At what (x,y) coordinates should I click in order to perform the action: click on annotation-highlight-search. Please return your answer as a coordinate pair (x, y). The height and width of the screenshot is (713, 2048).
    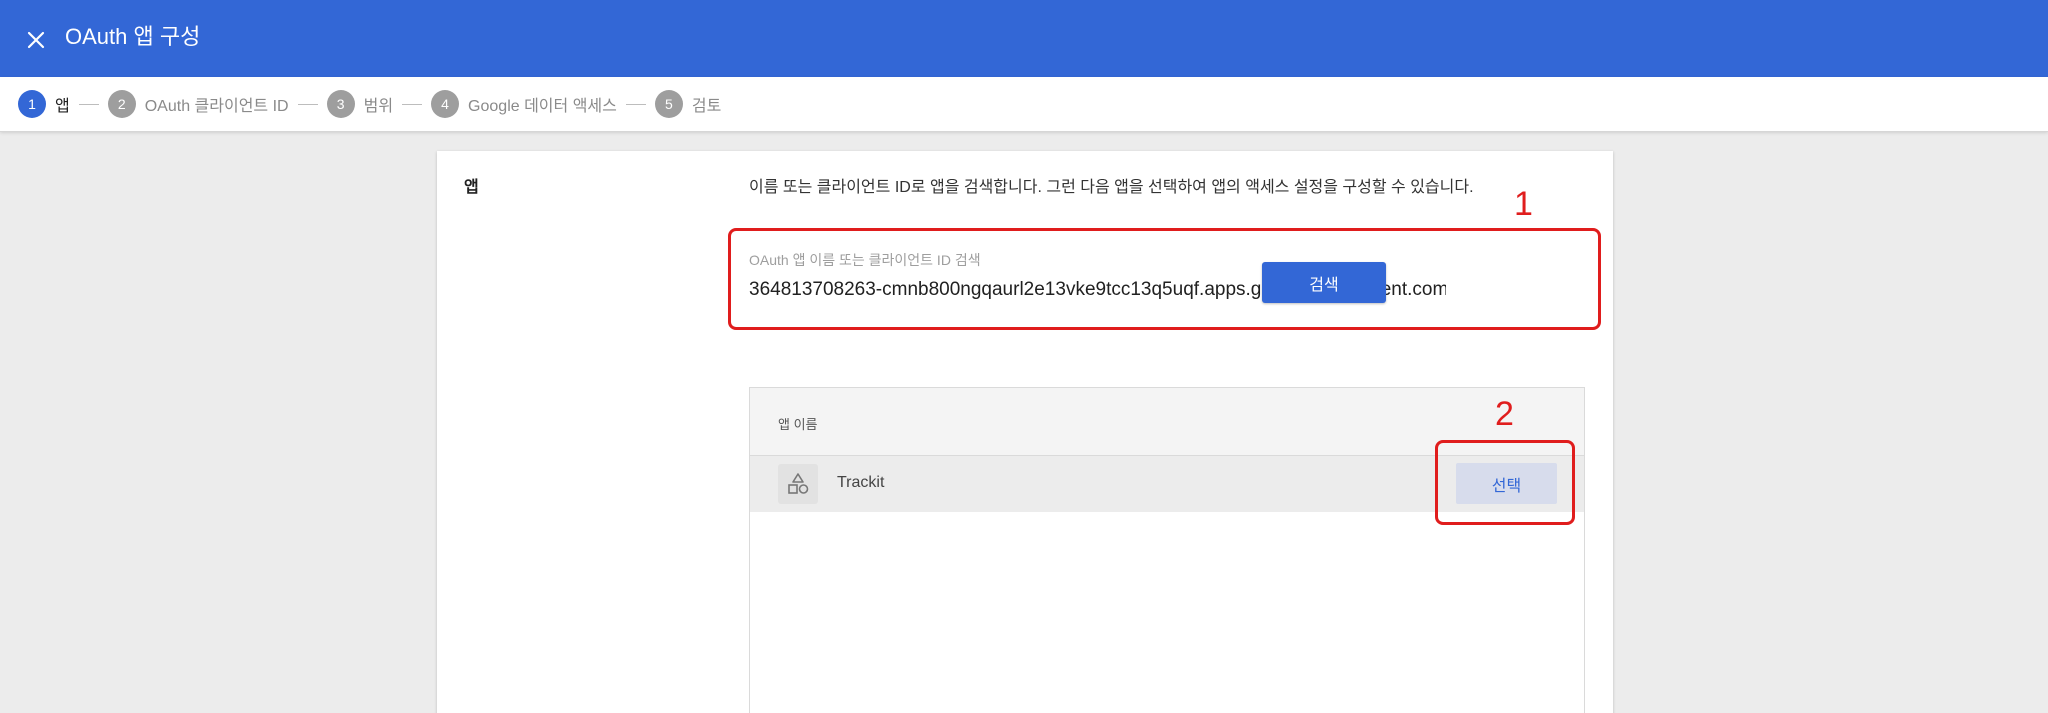
    Looking at the image, I should click on (1164, 279).